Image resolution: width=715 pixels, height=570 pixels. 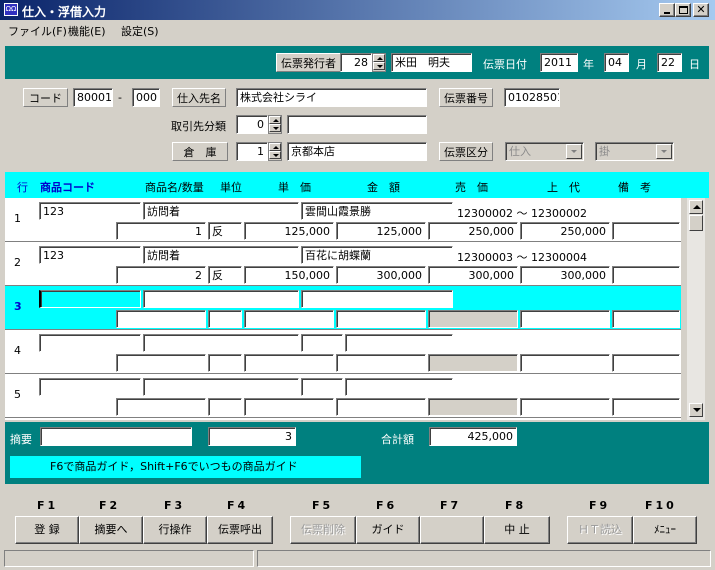 I want to click on scroll-down-button, so click(x=696, y=410).